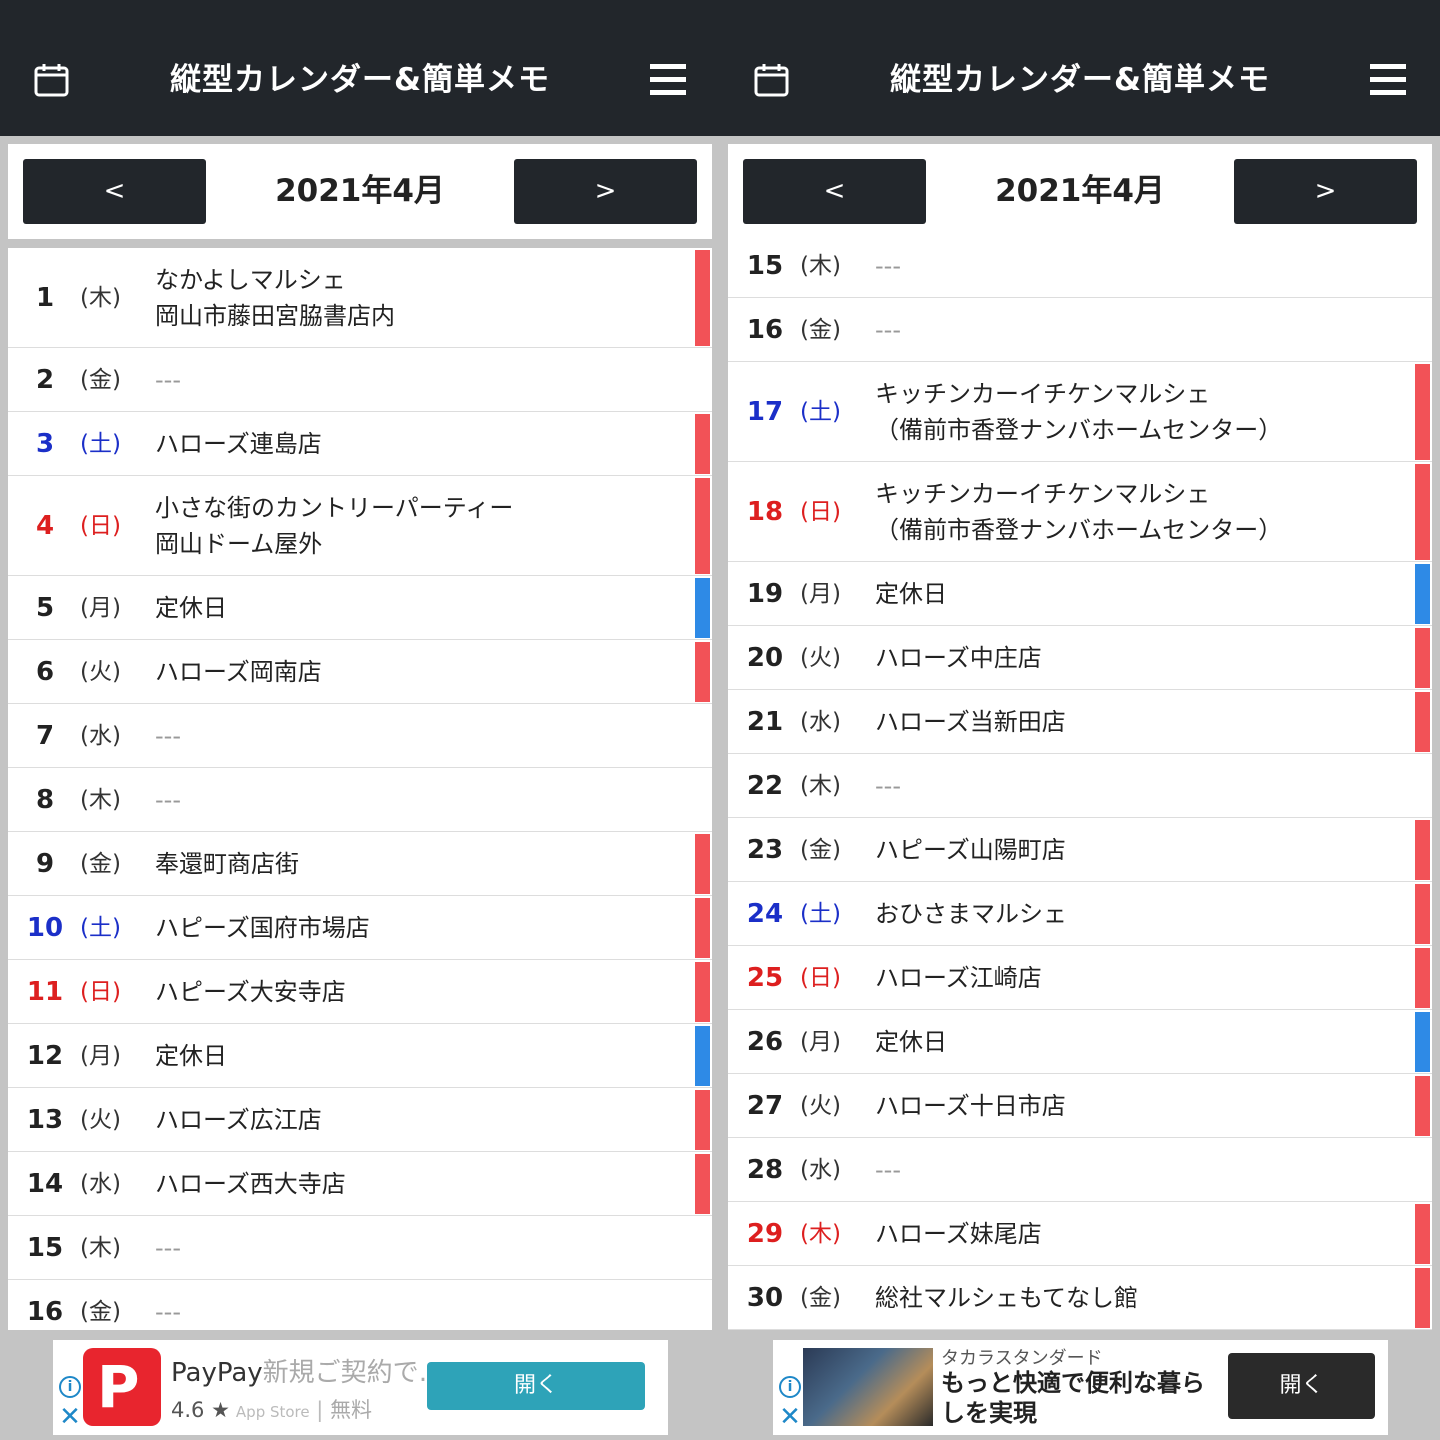 The image size is (1440, 1440). I want to click on day-row: 23 (金) ハピーズ山陽町店, so click(1080, 850).